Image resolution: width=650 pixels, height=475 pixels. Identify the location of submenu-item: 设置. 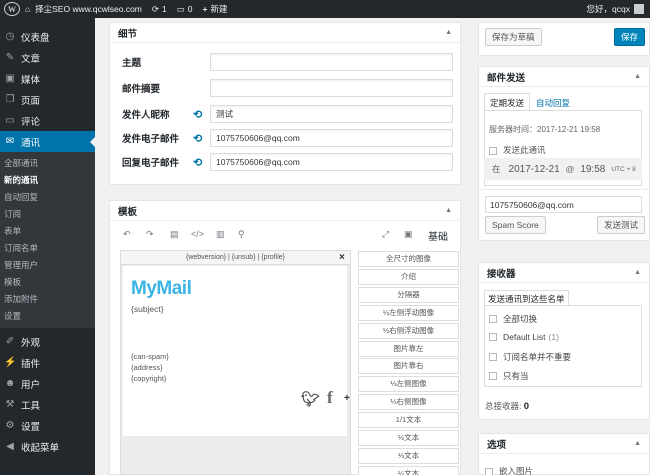
(47, 316).